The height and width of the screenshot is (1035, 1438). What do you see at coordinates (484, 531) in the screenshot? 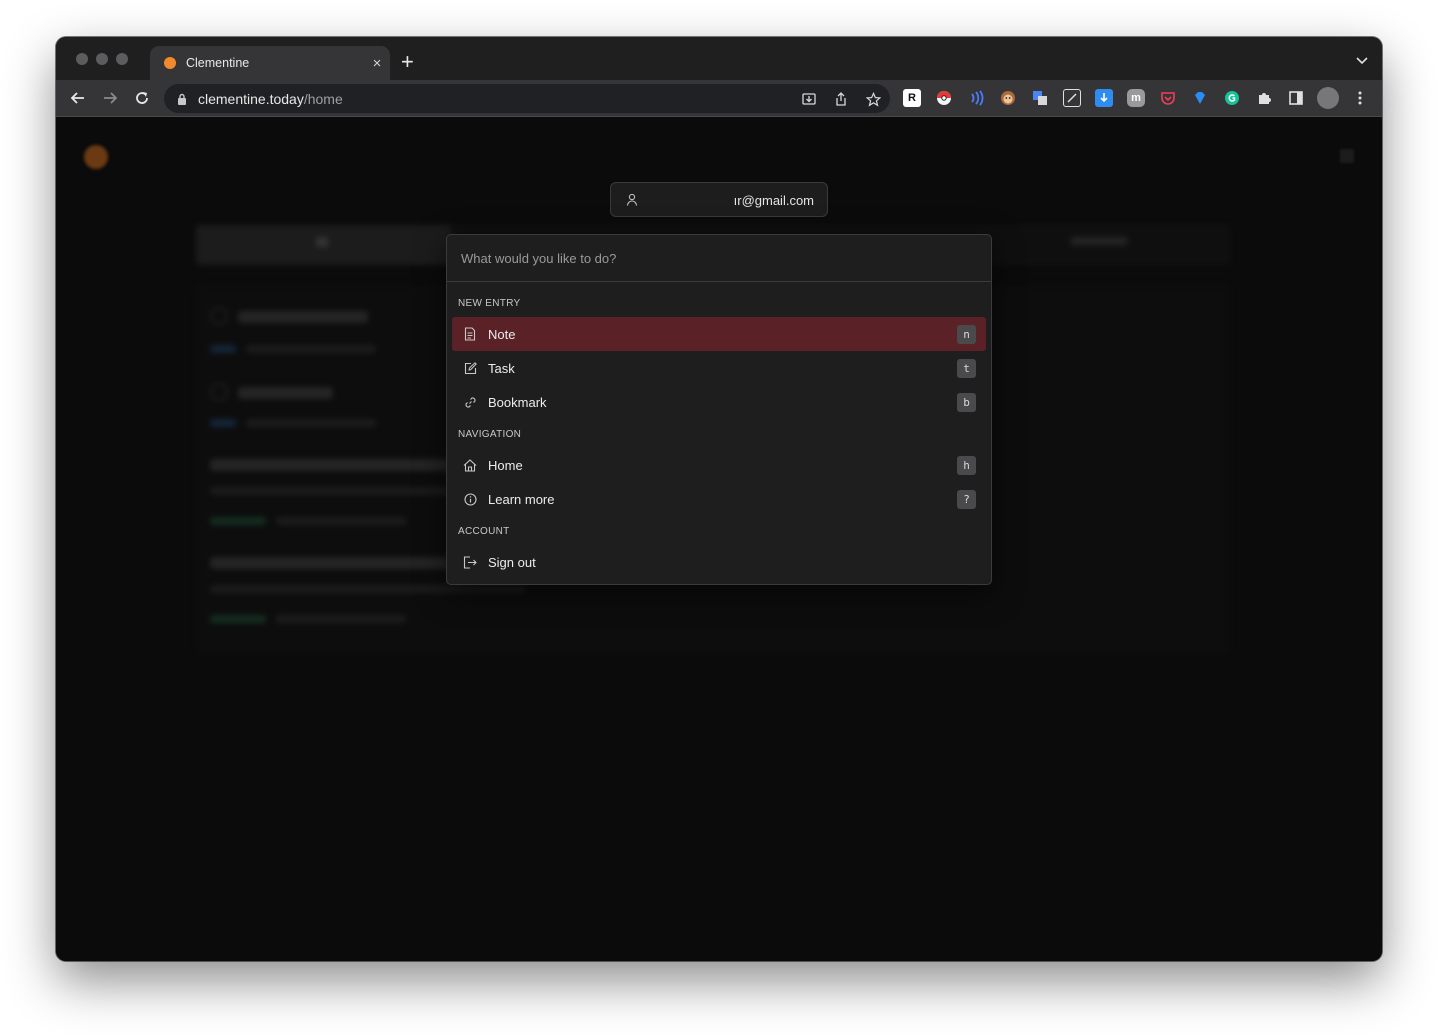
I see `section-label-account: ACCOUNT` at bounding box center [484, 531].